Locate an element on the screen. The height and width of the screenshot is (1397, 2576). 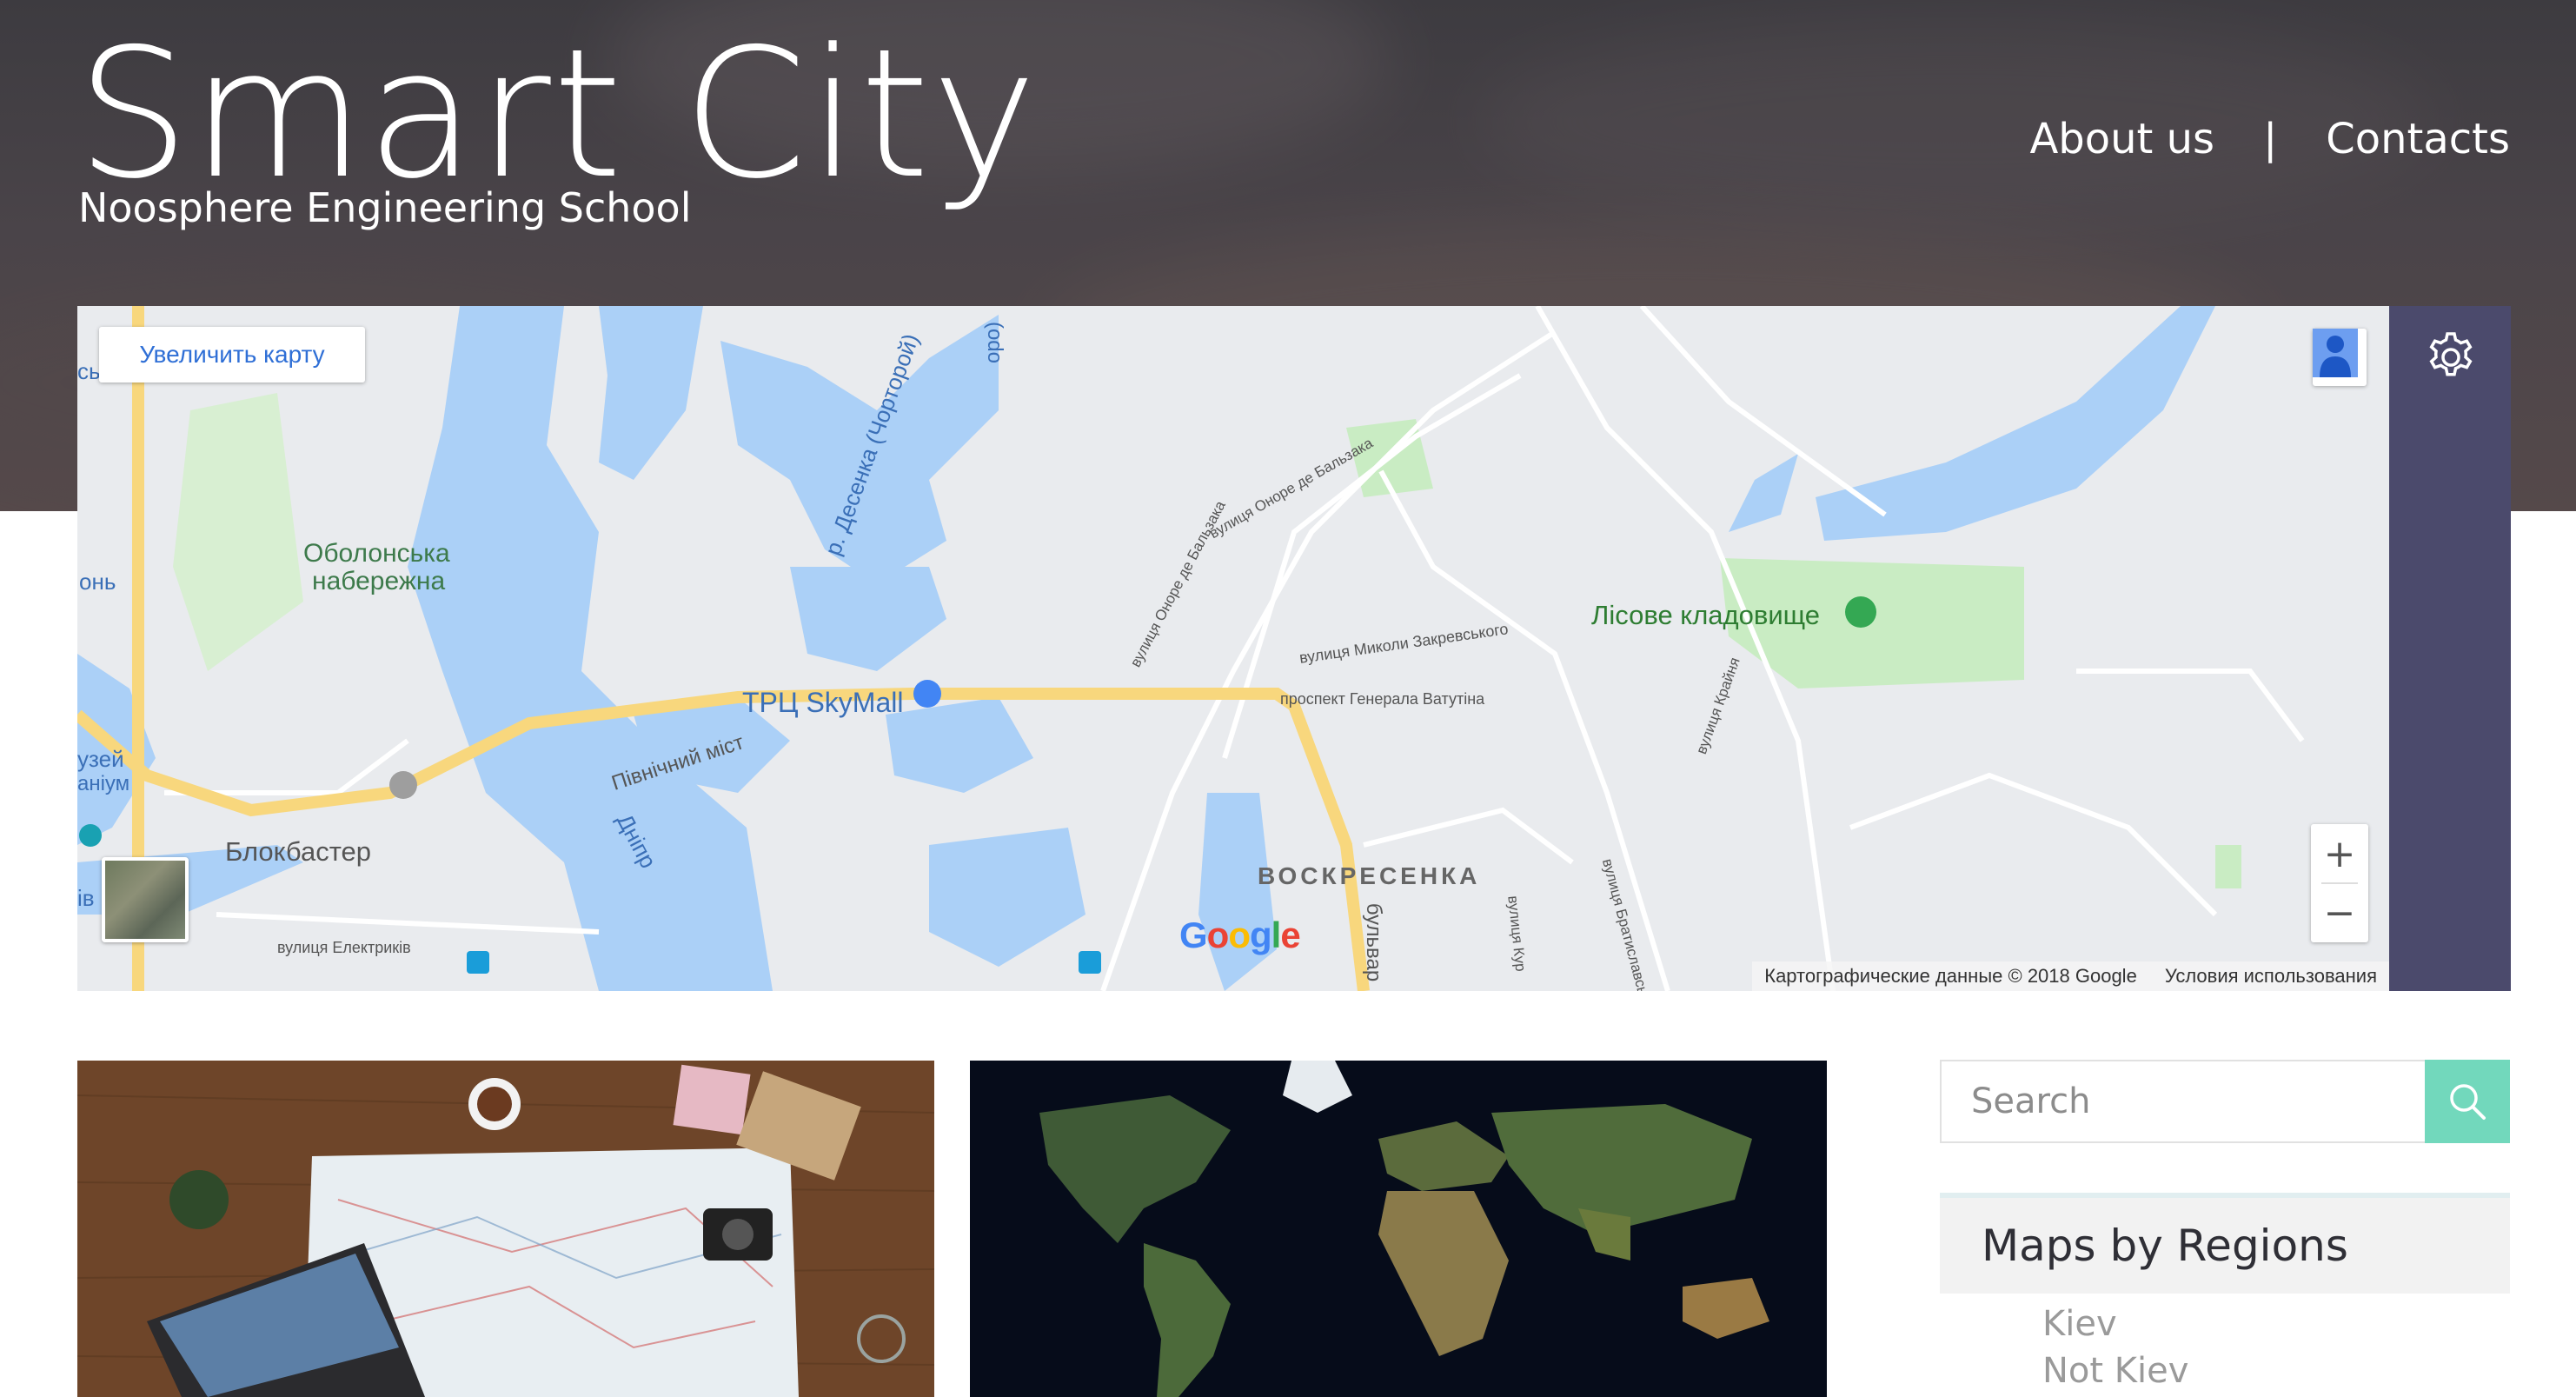
nav-about-link: About us is located at coordinates (2121, 139).